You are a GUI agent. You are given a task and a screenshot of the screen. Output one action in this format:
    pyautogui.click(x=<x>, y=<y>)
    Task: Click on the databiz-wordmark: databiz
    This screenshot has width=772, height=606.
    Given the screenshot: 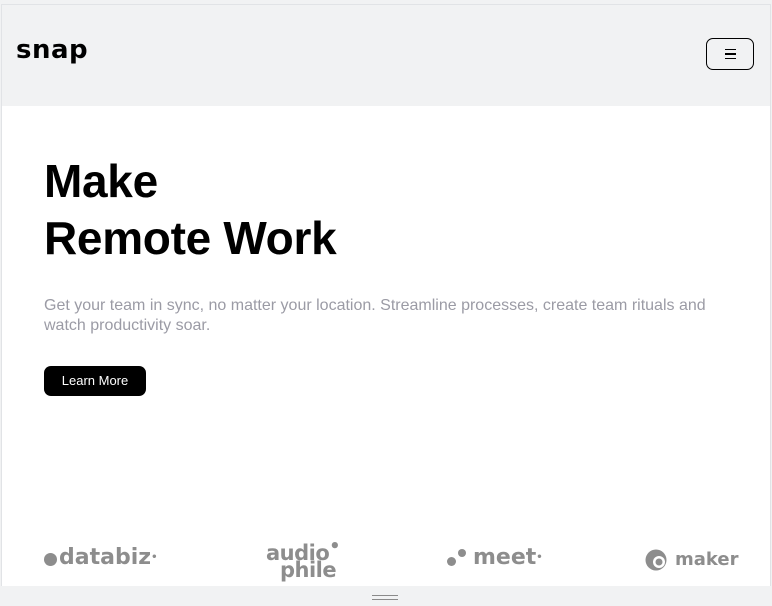 What is the action you would take?
    pyautogui.click(x=105, y=557)
    